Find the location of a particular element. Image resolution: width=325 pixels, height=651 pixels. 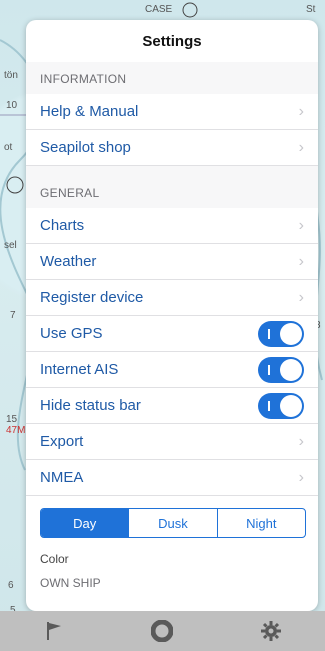

weather-row: Weather › is located at coordinates (172, 262).